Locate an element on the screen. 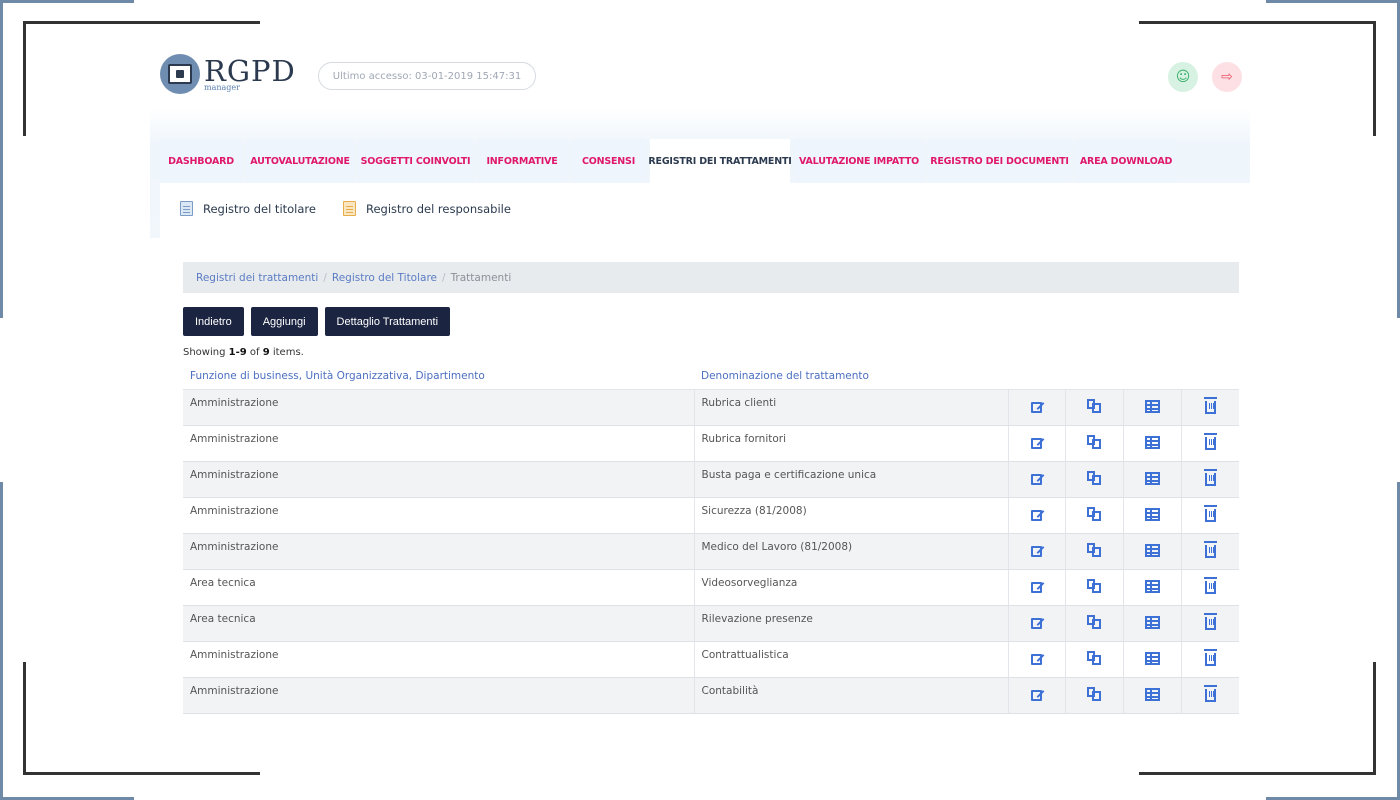 This screenshot has height=800, width=1400. cell-denominazione: Rubrica clienti is located at coordinates (850, 407).